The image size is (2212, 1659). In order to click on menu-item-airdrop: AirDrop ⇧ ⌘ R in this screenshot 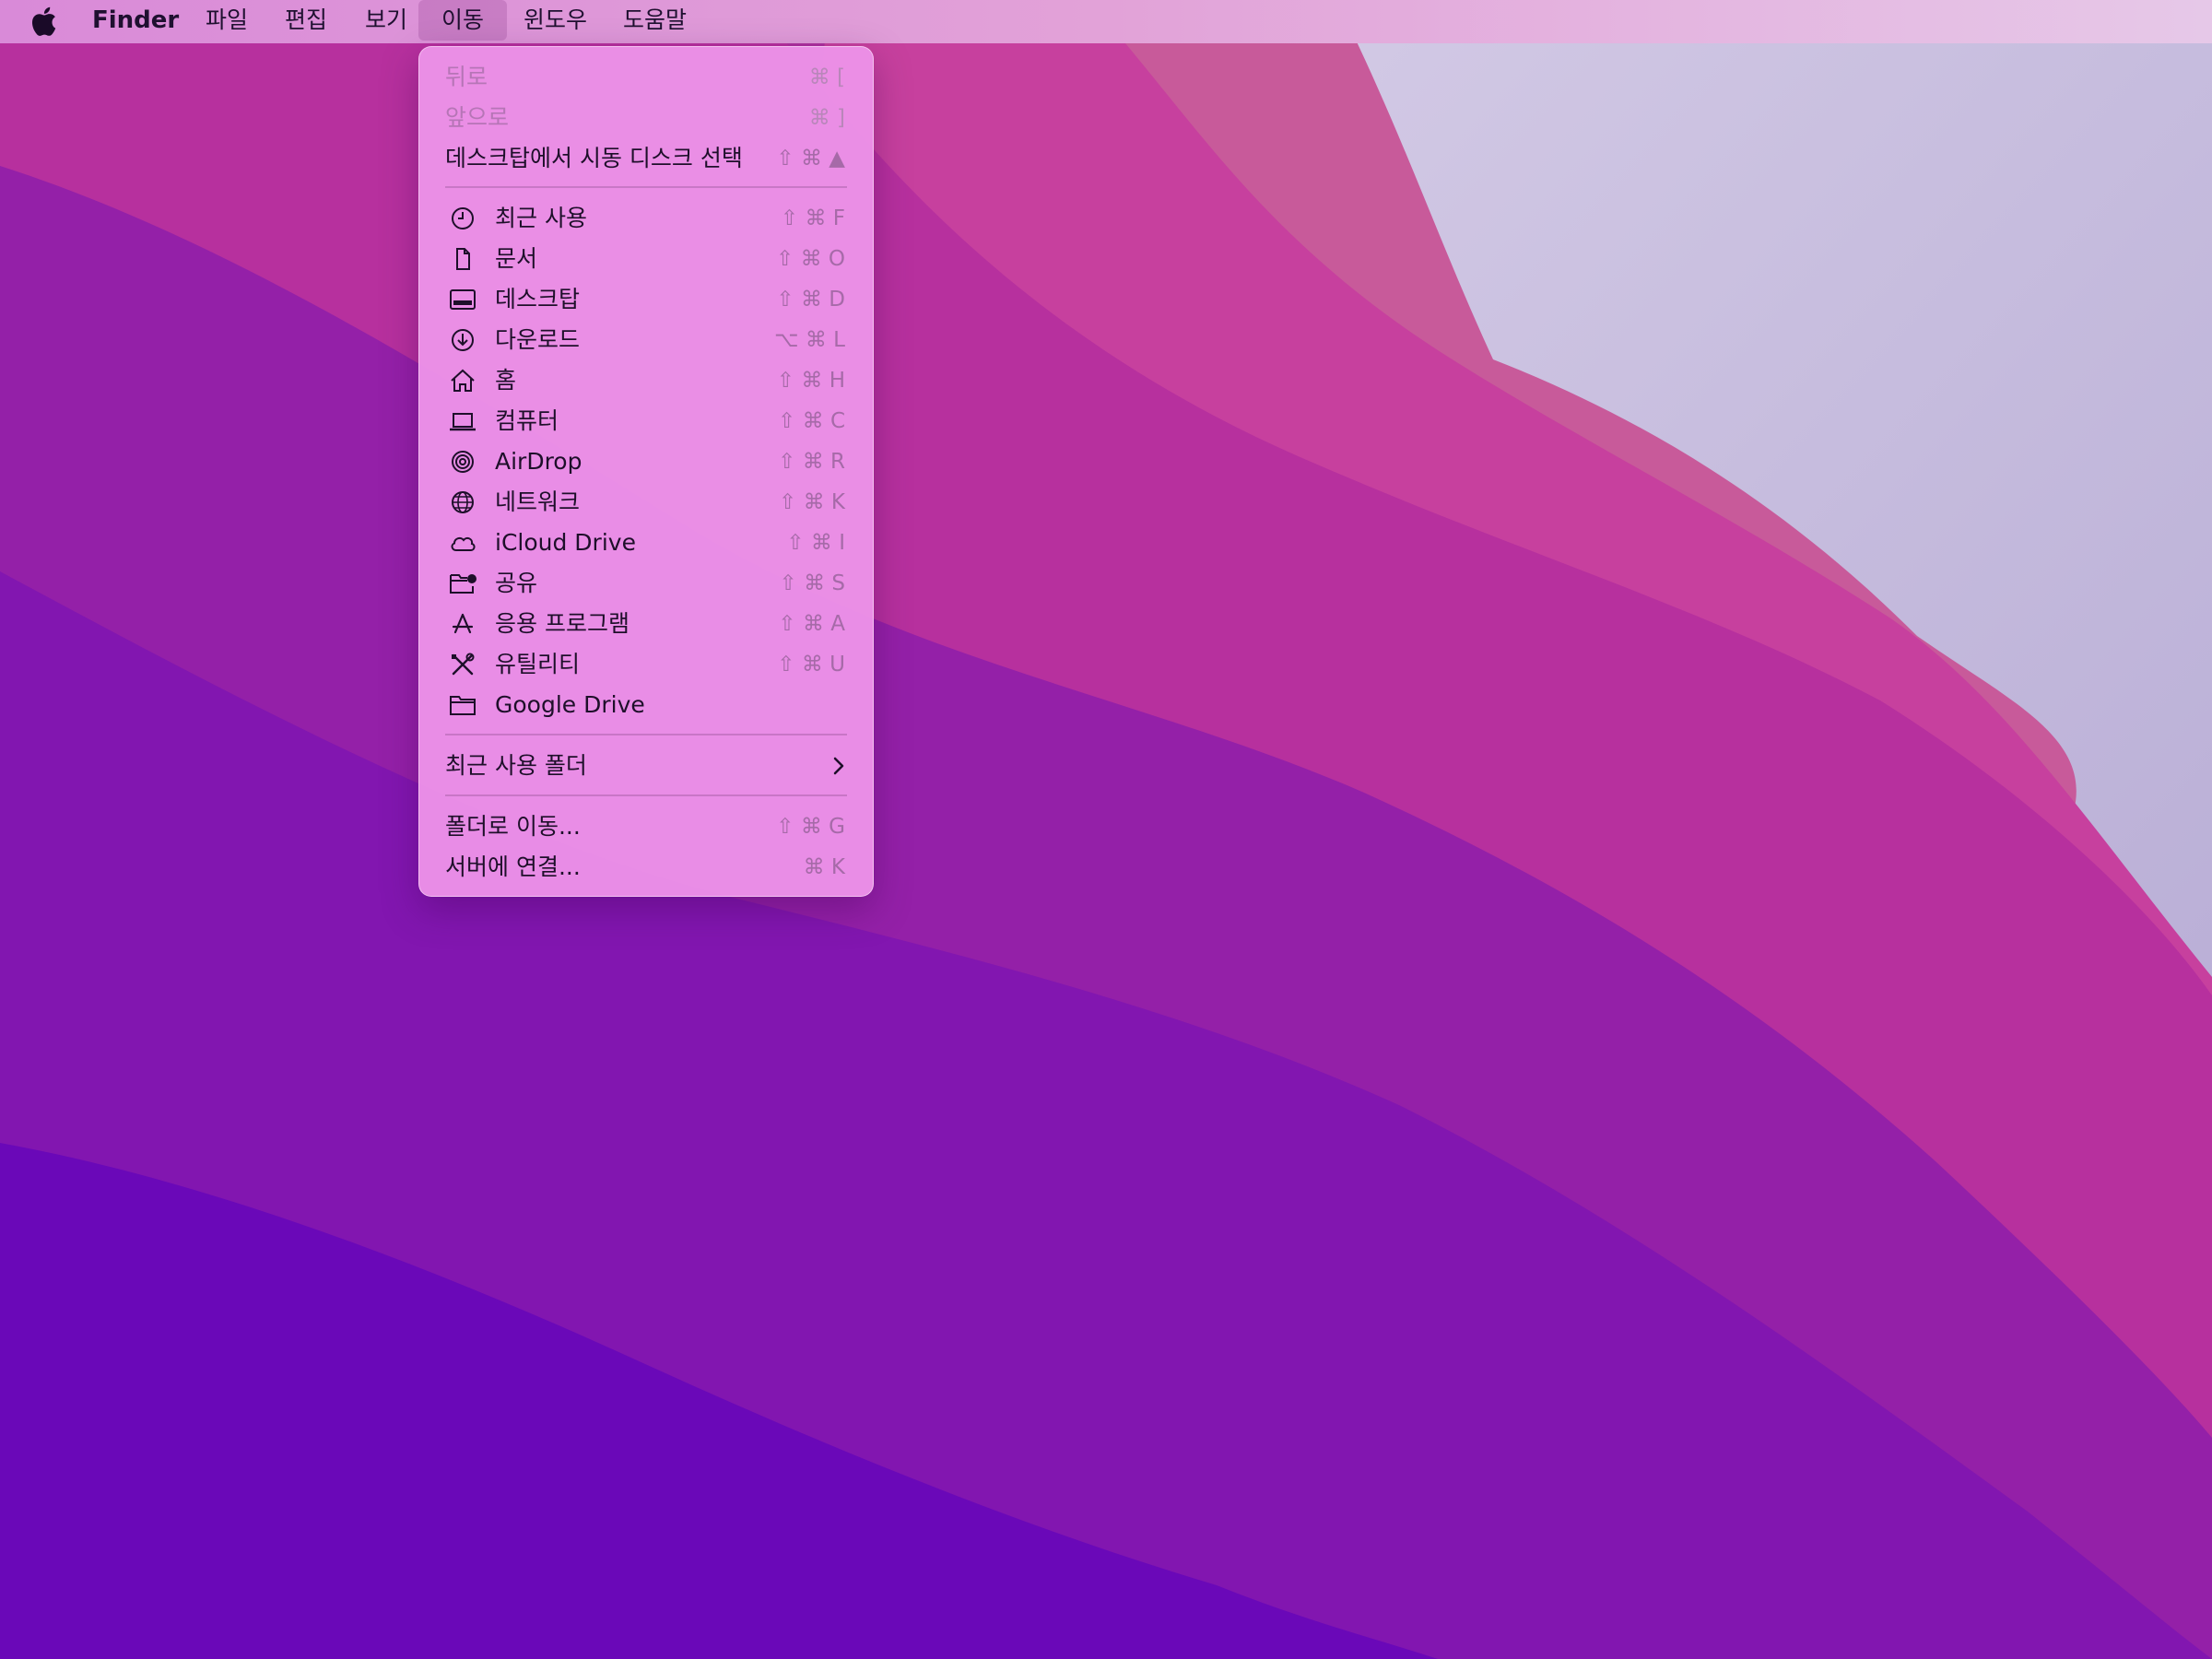, I will do `click(646, 461)`.